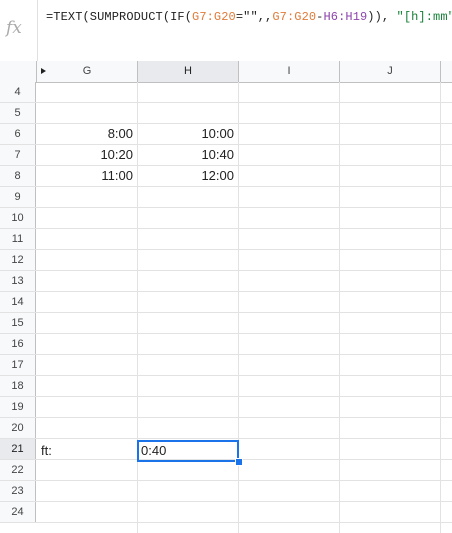 This screenshot has height=533, width=452. I want to click on row-header: 5, so click(18, 113).